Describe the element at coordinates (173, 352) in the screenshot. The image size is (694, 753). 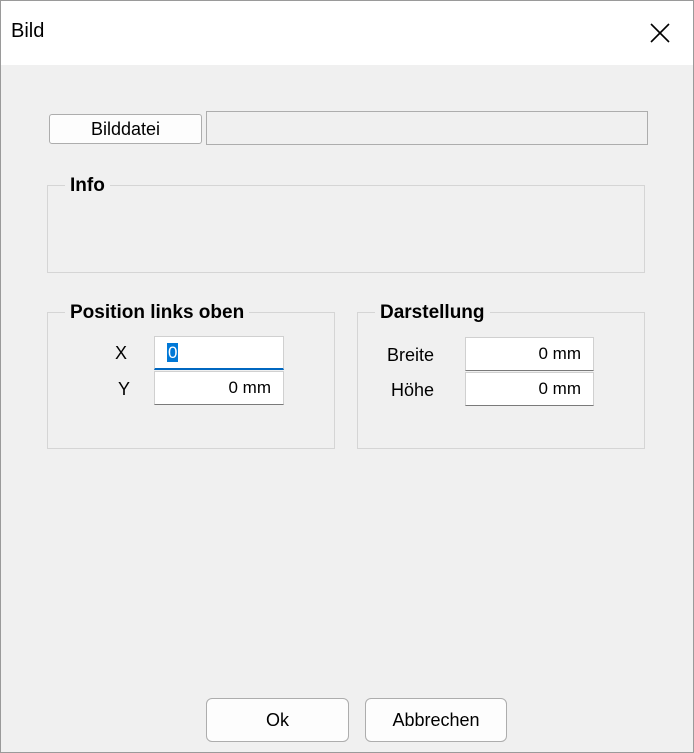
I see `x-value: 0` at that location.